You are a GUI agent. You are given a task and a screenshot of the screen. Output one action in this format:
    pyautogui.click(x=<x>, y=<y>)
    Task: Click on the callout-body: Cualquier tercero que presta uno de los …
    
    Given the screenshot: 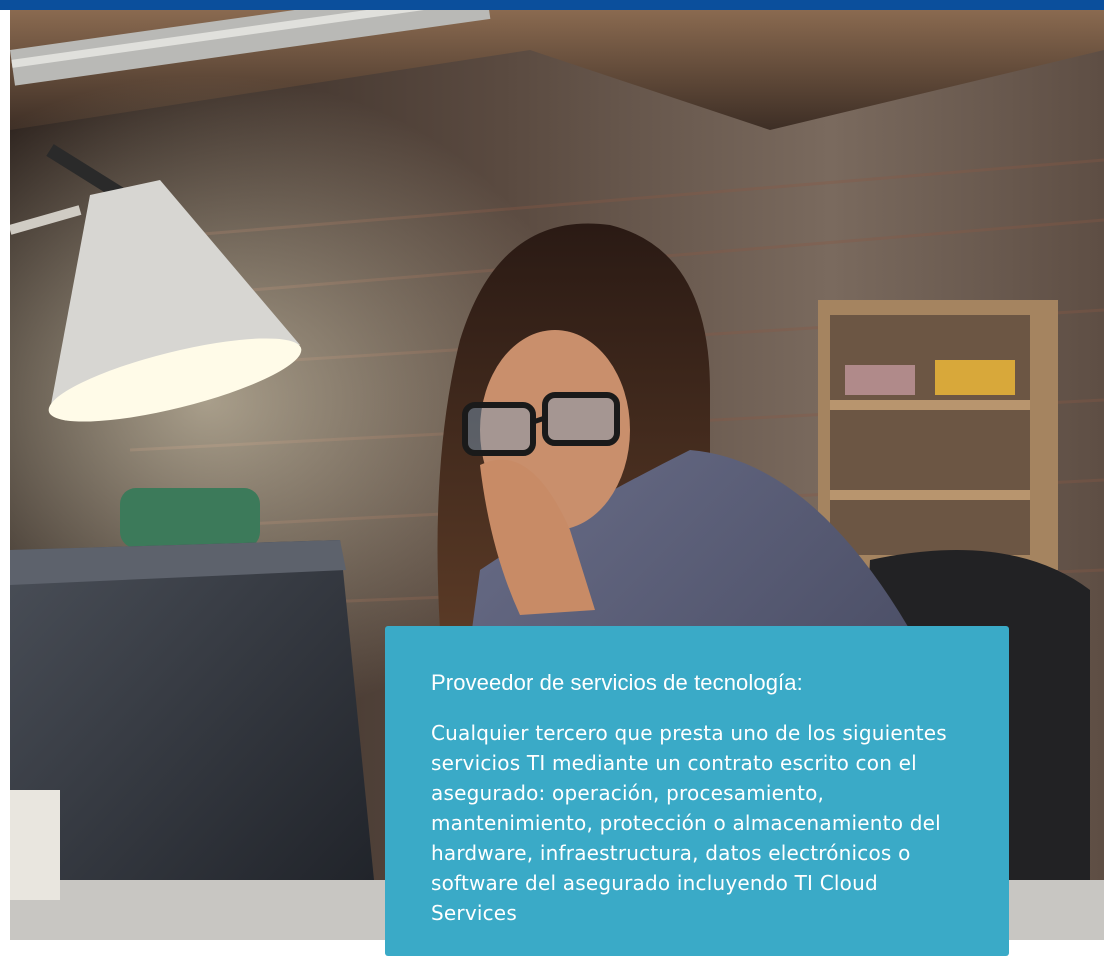 What is the action you would take?
    pyautogui.click(x=689, y=823)
    